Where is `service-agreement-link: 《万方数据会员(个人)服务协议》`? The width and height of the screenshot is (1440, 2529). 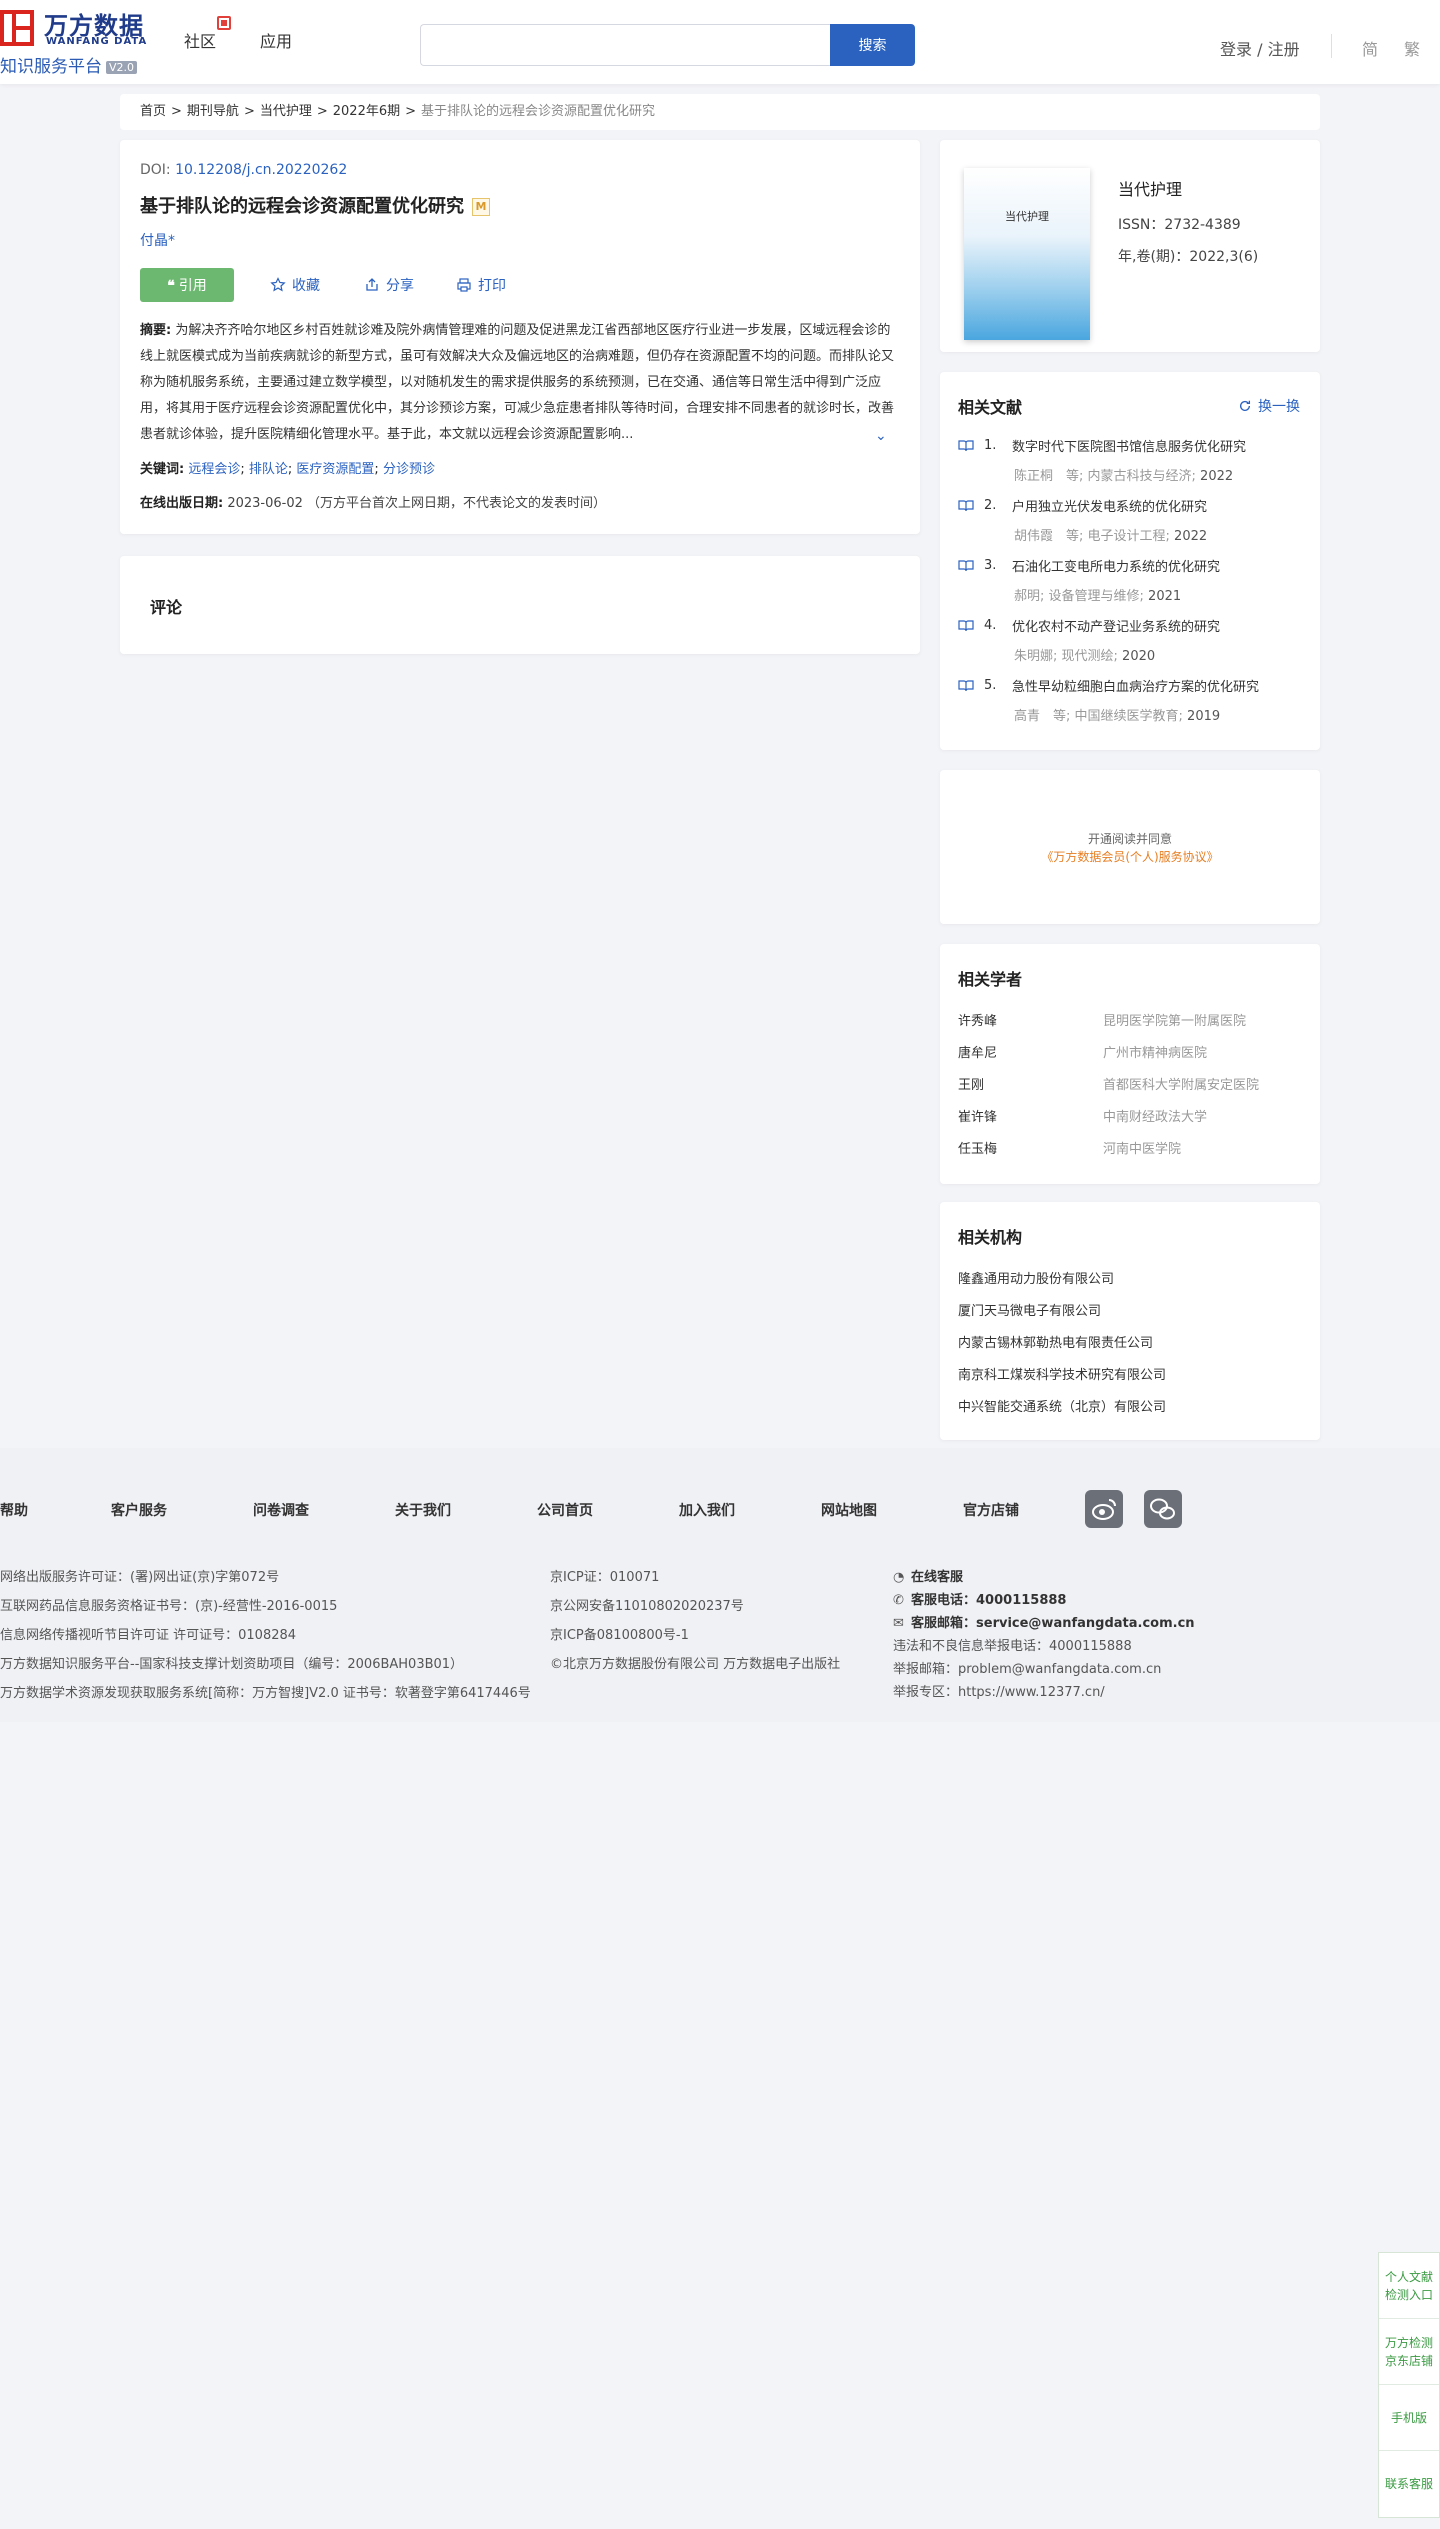
service-agreement-link: 《万方数据会员(个人)服务协议》 is located at coordinates (1130, 856).